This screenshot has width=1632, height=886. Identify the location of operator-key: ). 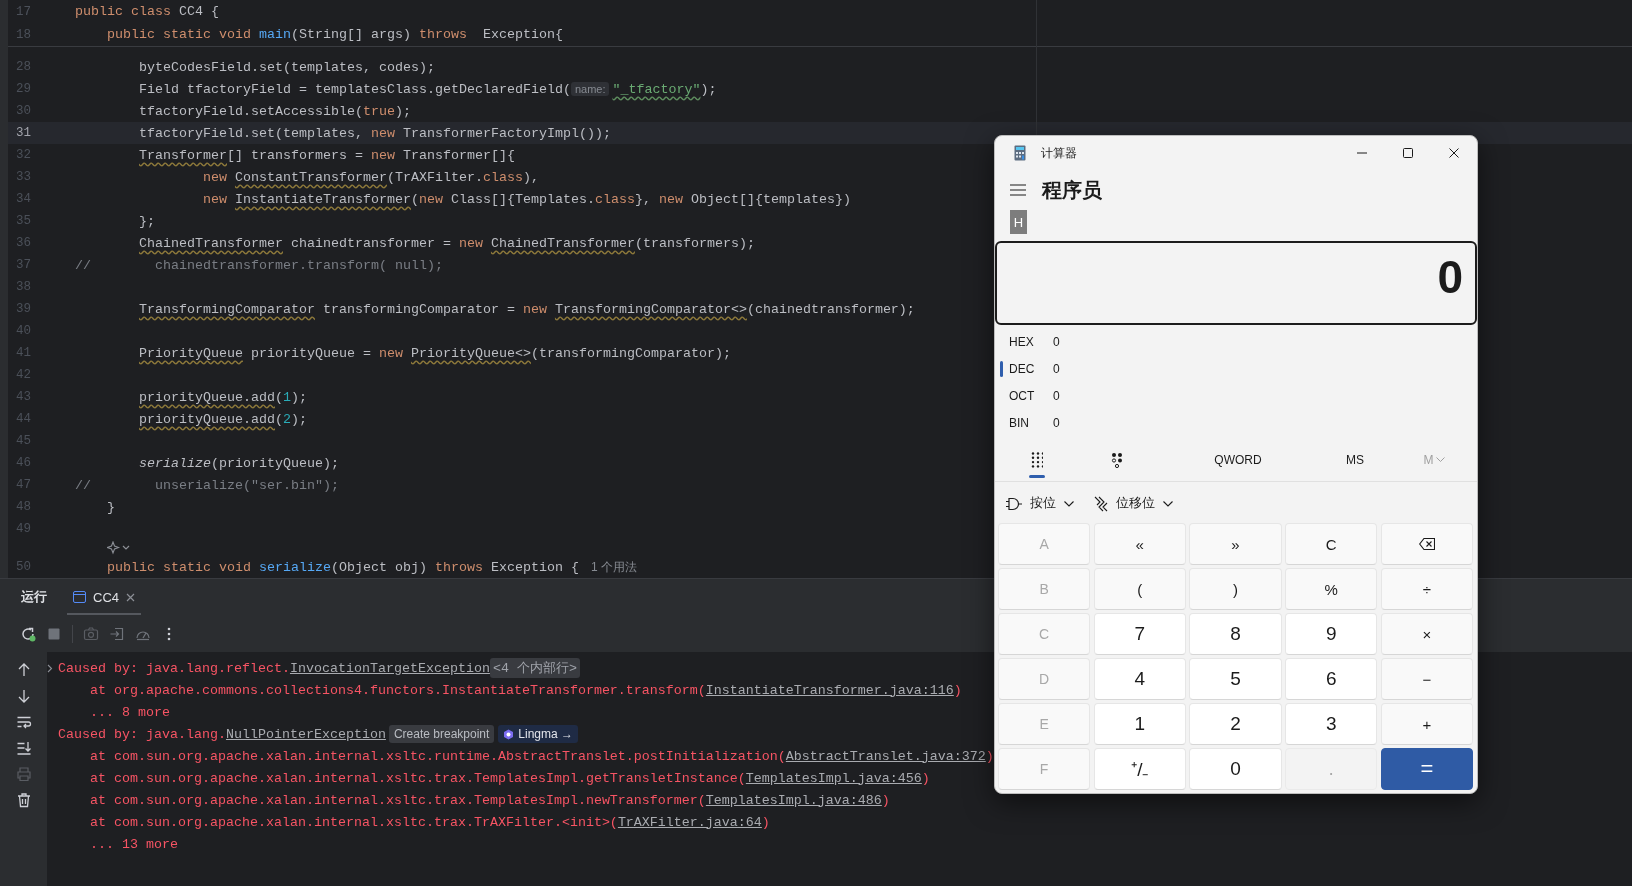
(1235, 589).